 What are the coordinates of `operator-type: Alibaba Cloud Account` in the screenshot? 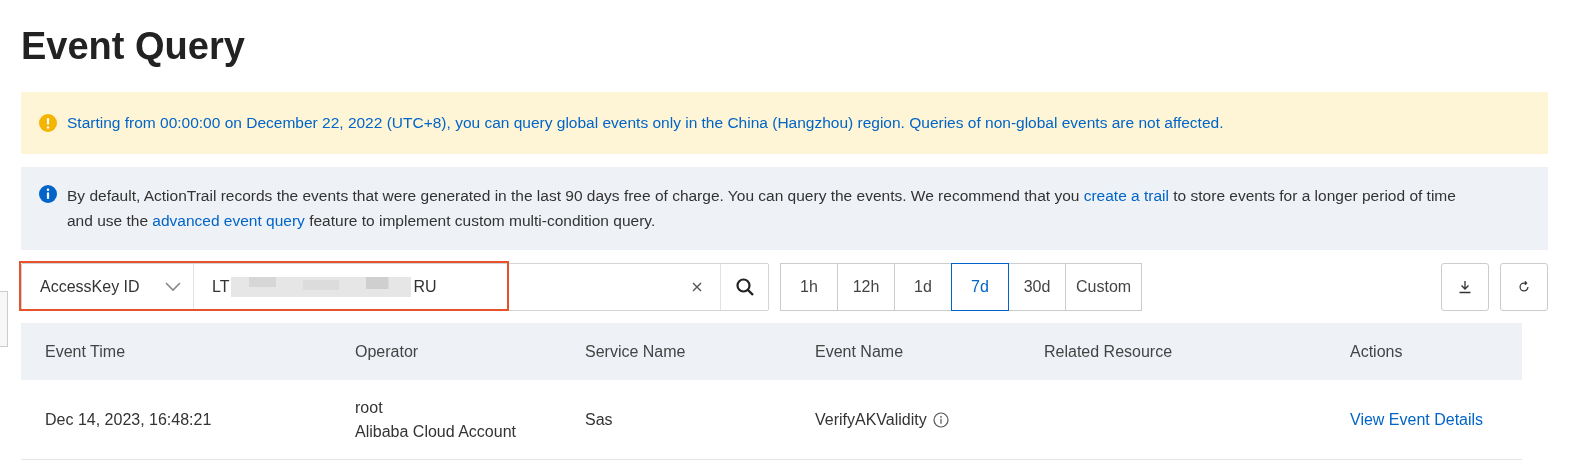 It's located at (435, 431).